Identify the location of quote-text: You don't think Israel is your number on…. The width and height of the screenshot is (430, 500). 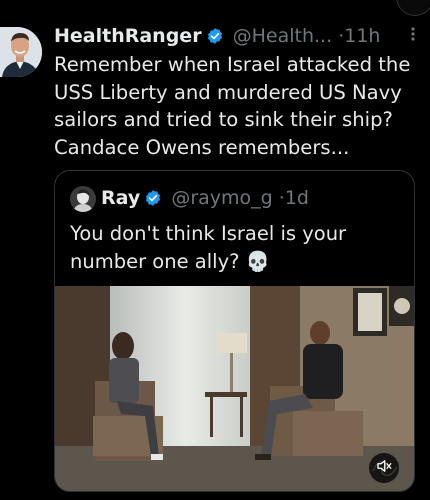
(208, 247).